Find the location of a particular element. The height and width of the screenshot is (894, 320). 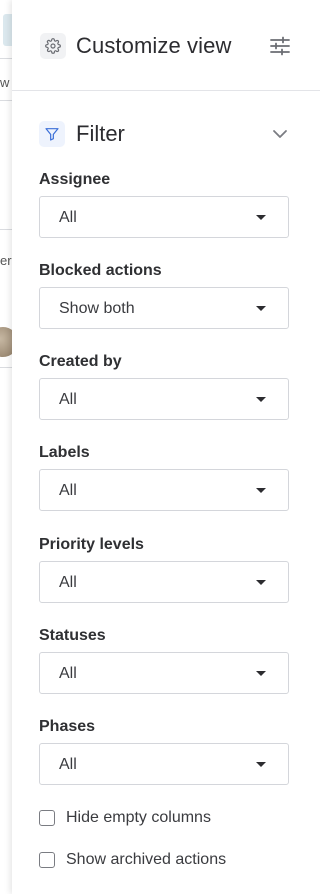

filter-icon is located at coordinates (52, 134).